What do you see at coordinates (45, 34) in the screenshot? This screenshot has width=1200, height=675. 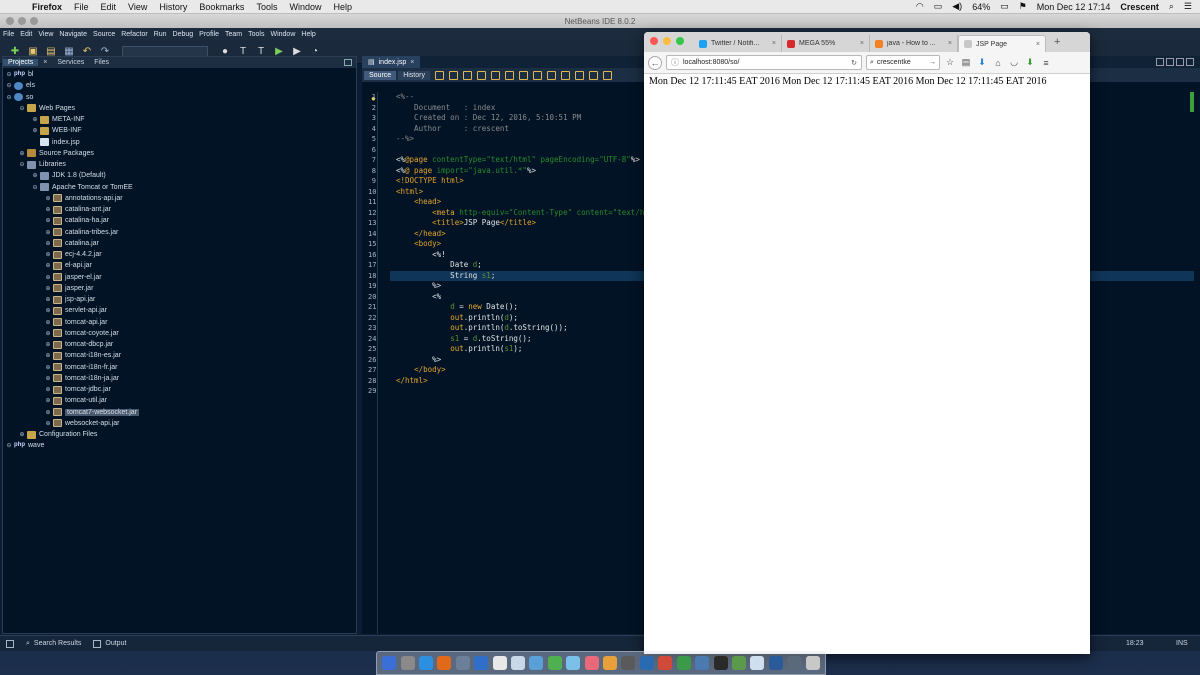 I see `nb-menu-view: View` at bounding box center [45, 34].